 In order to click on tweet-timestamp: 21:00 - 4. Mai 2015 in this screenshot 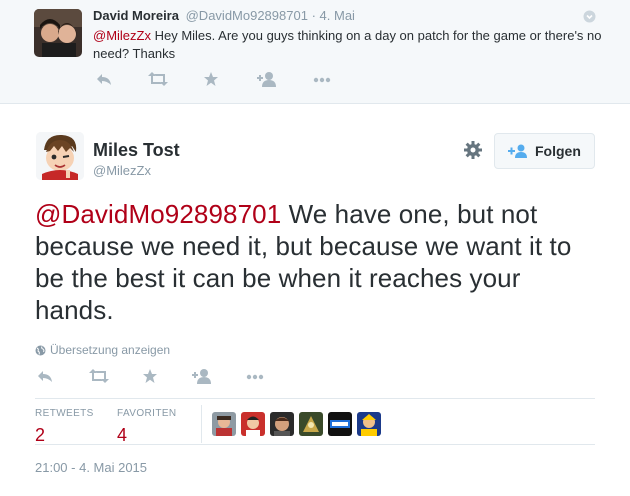, I will do `click(91, 467)`.